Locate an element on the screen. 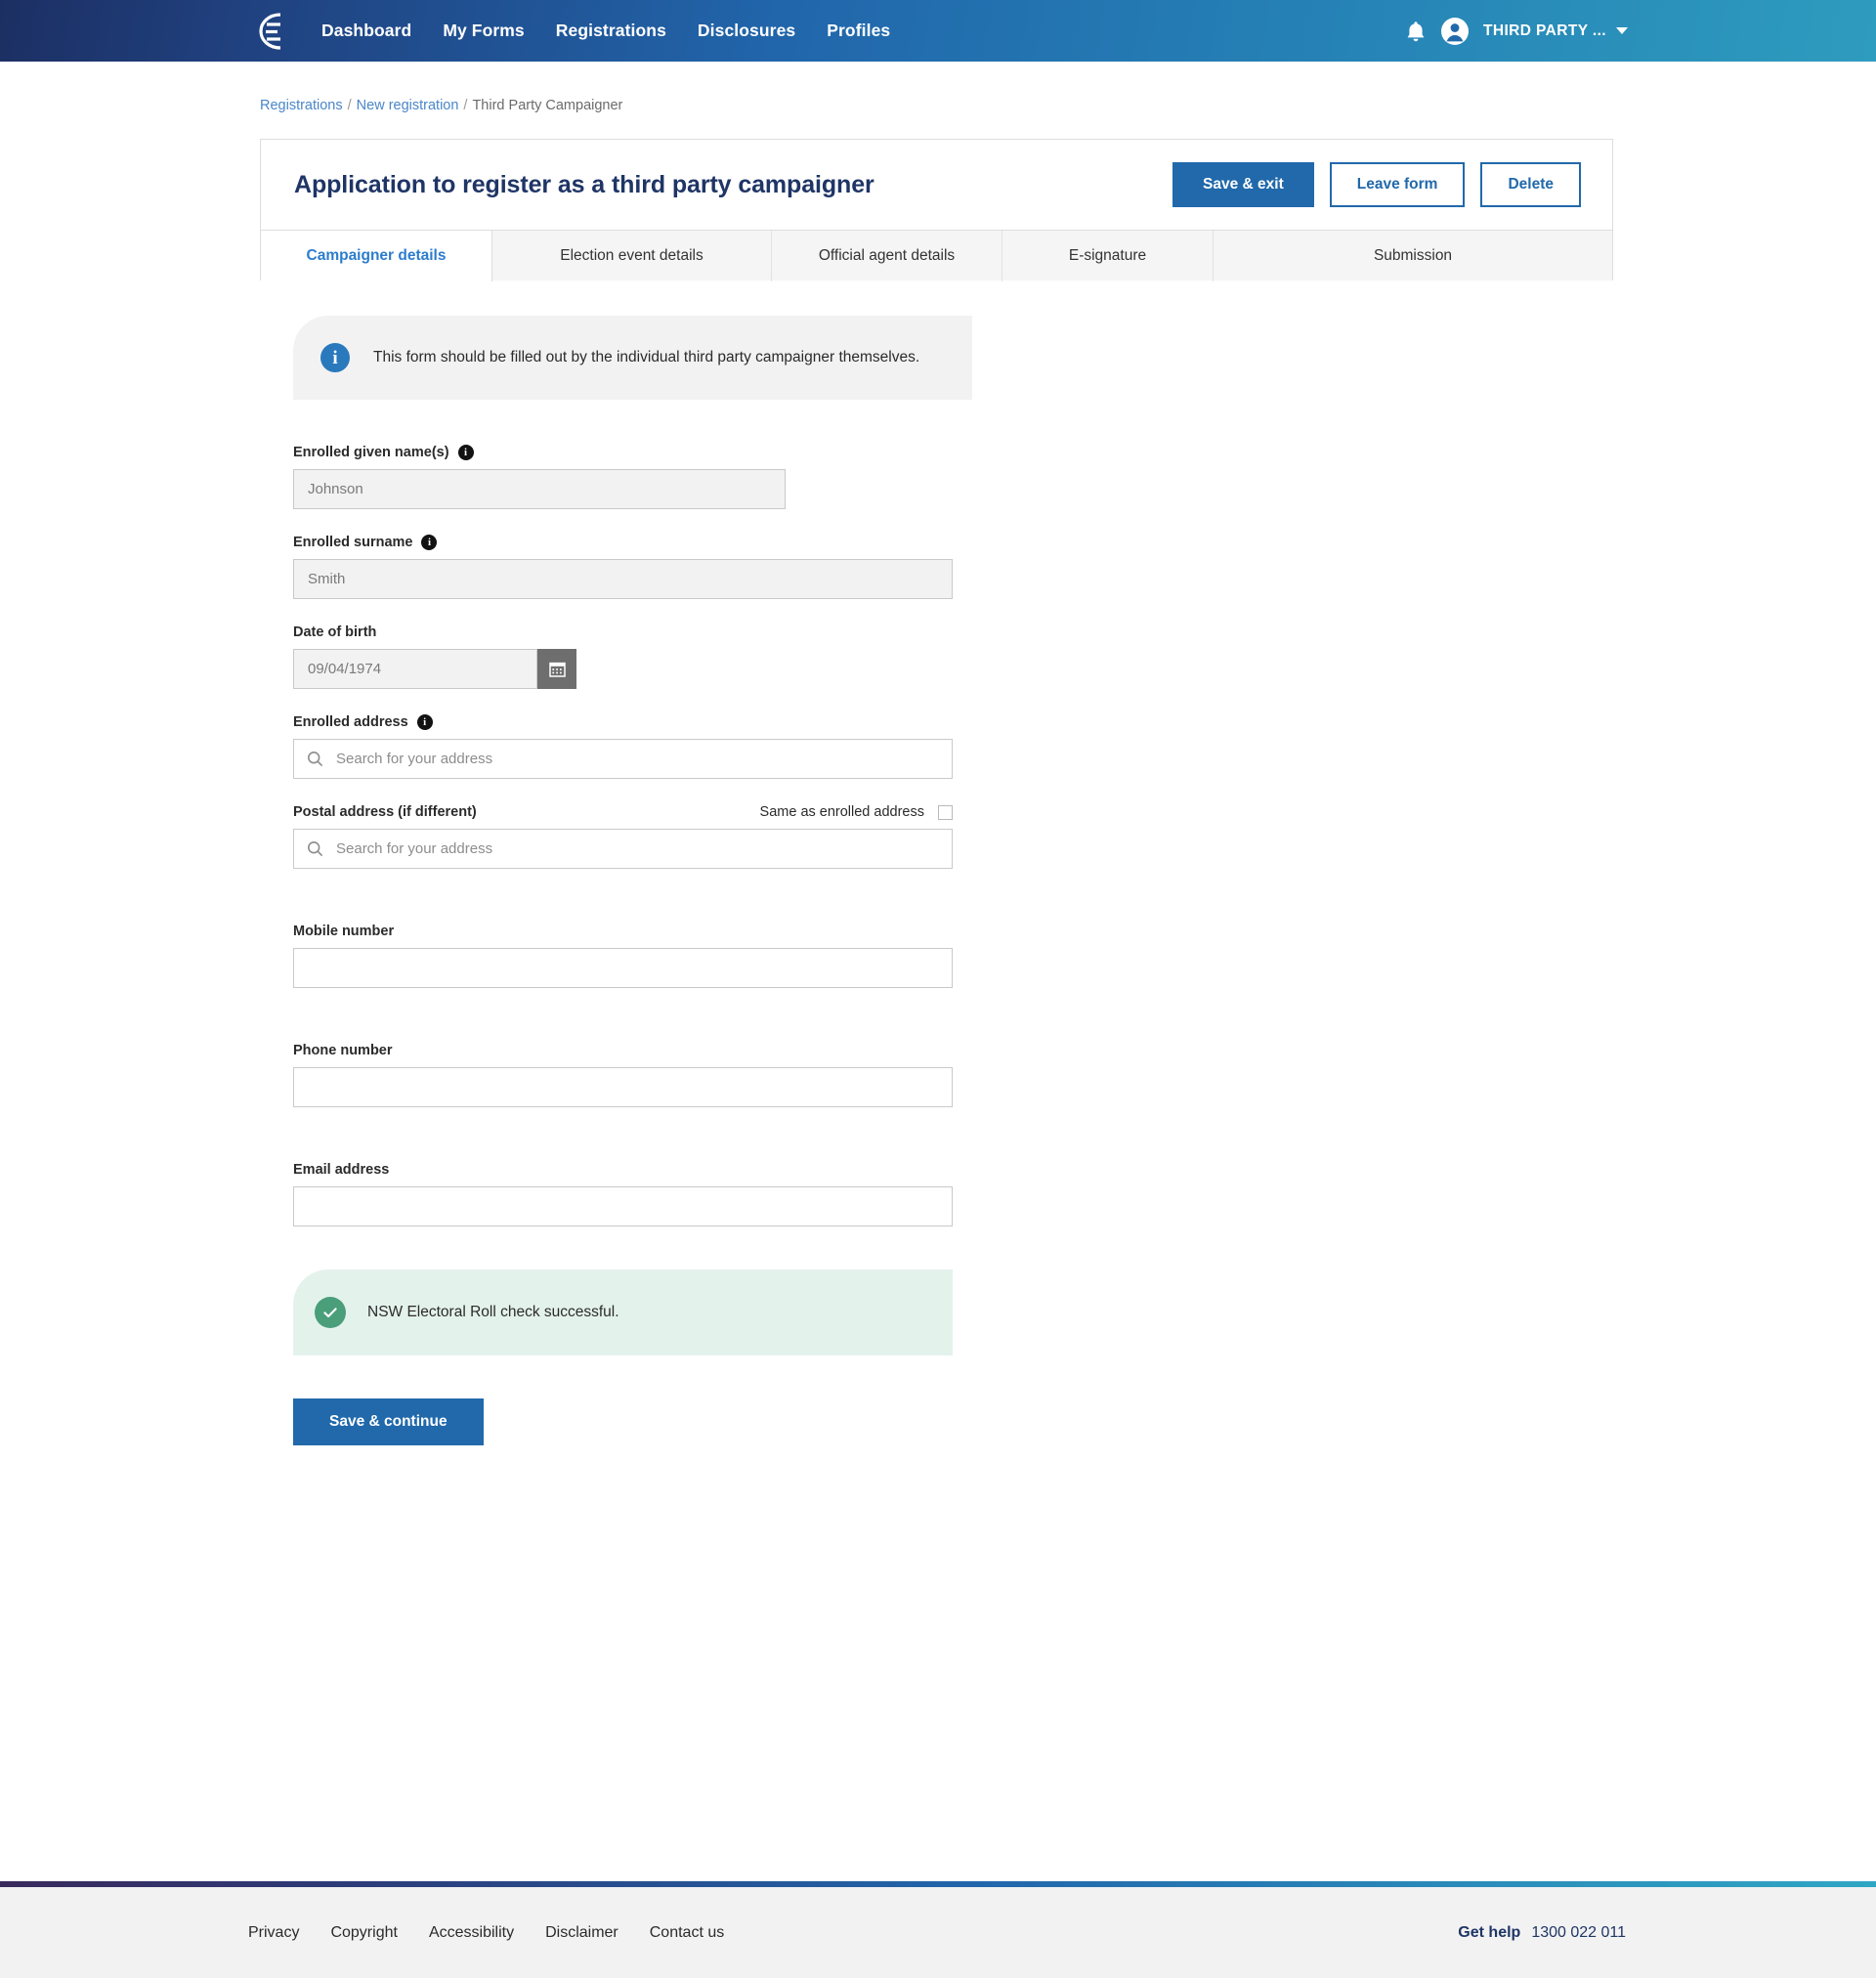 This screenshot has width=1876, height=1978. label-text: Date of birth is located at coordinates (335, 632).